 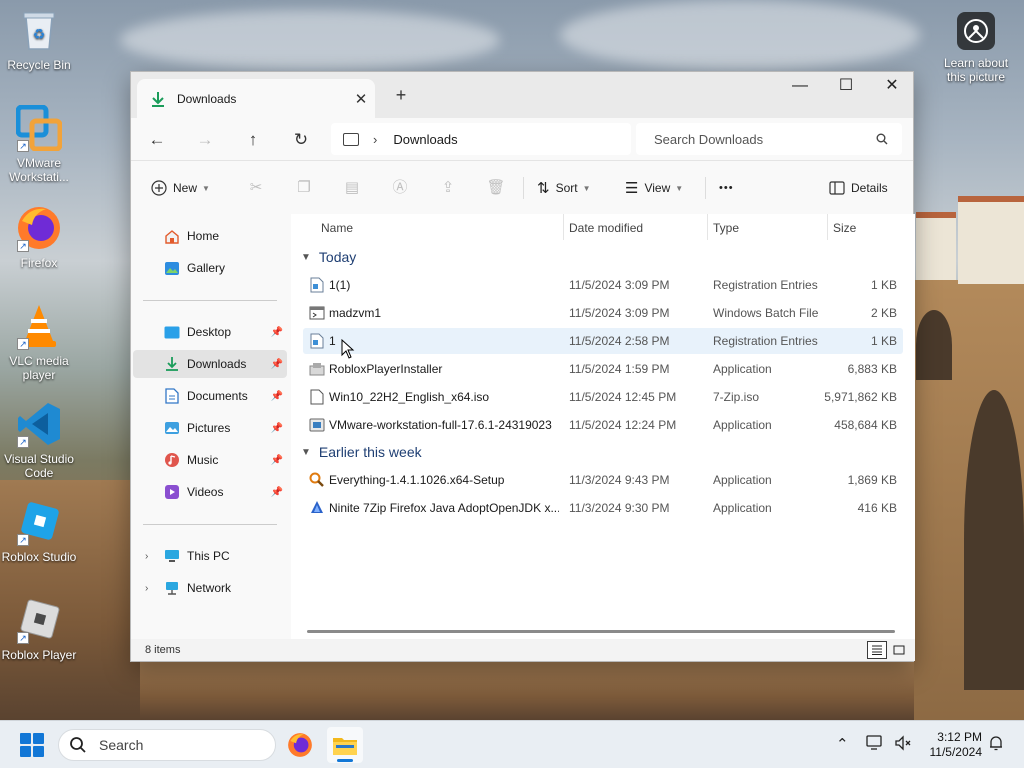 What do you see at coordinates (877, 650) in the screenshot?
I see `details-view-button` at bounding box center [877, 650].